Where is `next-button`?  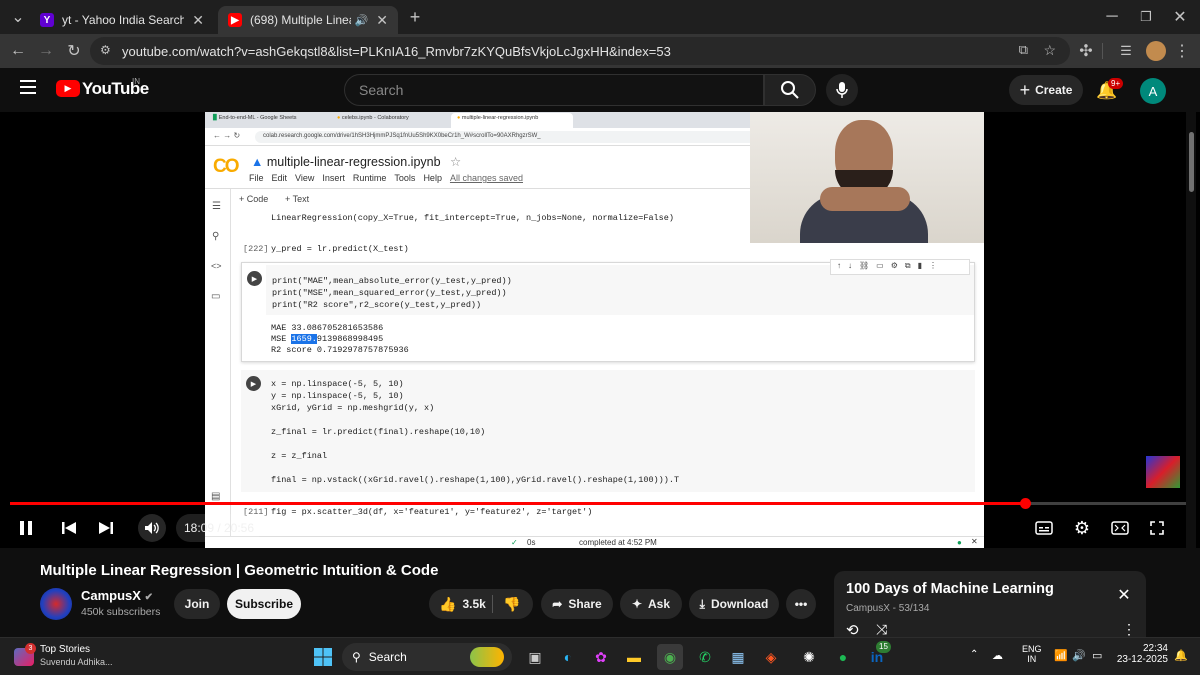 next-button is located at coordinates (106, 528).